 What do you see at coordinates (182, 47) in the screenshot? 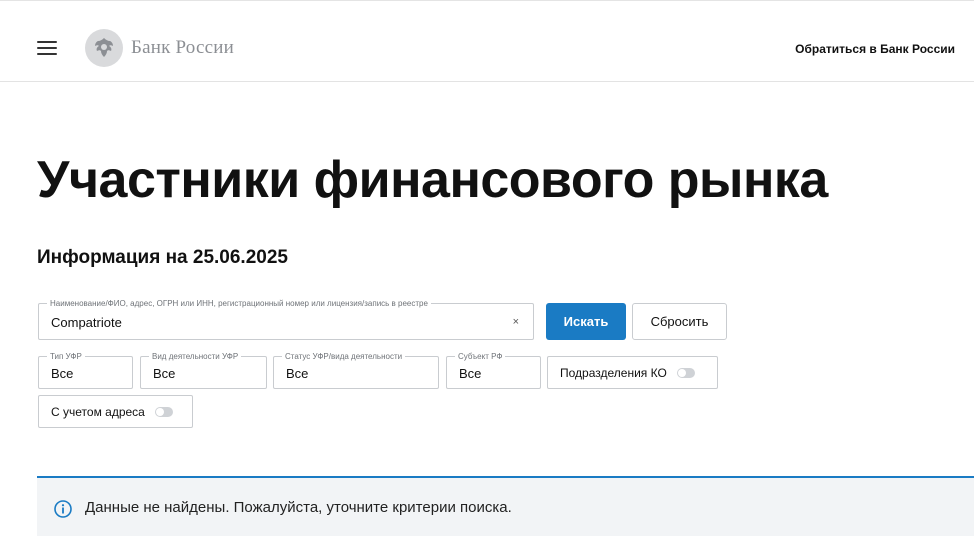
I see `logo-text: Банк России` at bounding box center [182, 47].